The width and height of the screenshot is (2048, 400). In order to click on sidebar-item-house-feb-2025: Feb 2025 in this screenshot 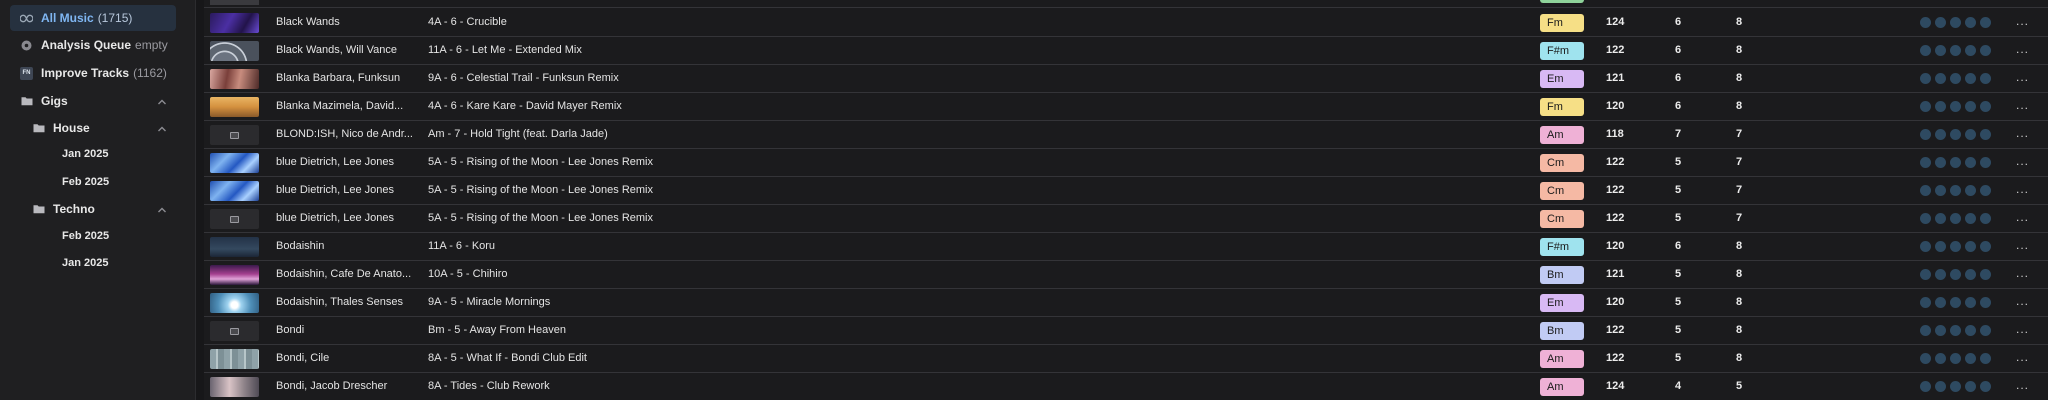, I will do `click(85, 182)`.